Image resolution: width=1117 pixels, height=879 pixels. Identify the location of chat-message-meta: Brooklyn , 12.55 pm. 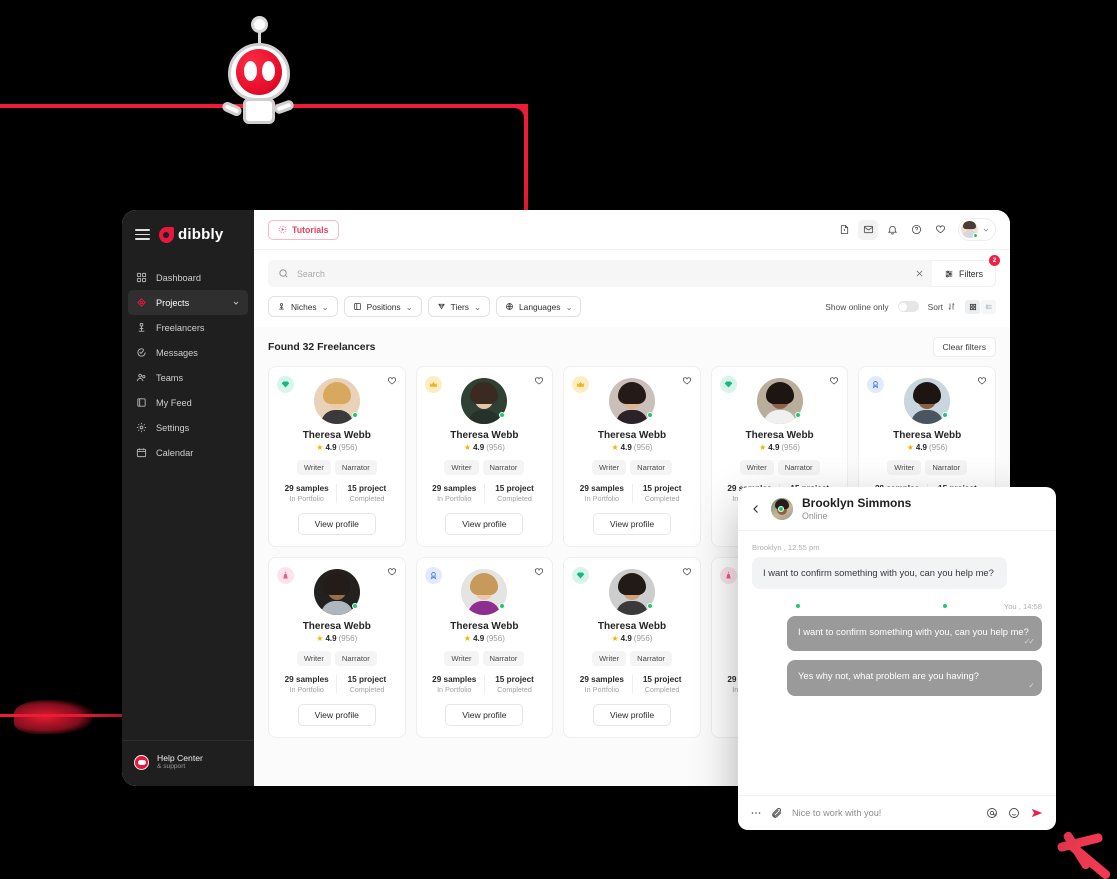
(786, 547).